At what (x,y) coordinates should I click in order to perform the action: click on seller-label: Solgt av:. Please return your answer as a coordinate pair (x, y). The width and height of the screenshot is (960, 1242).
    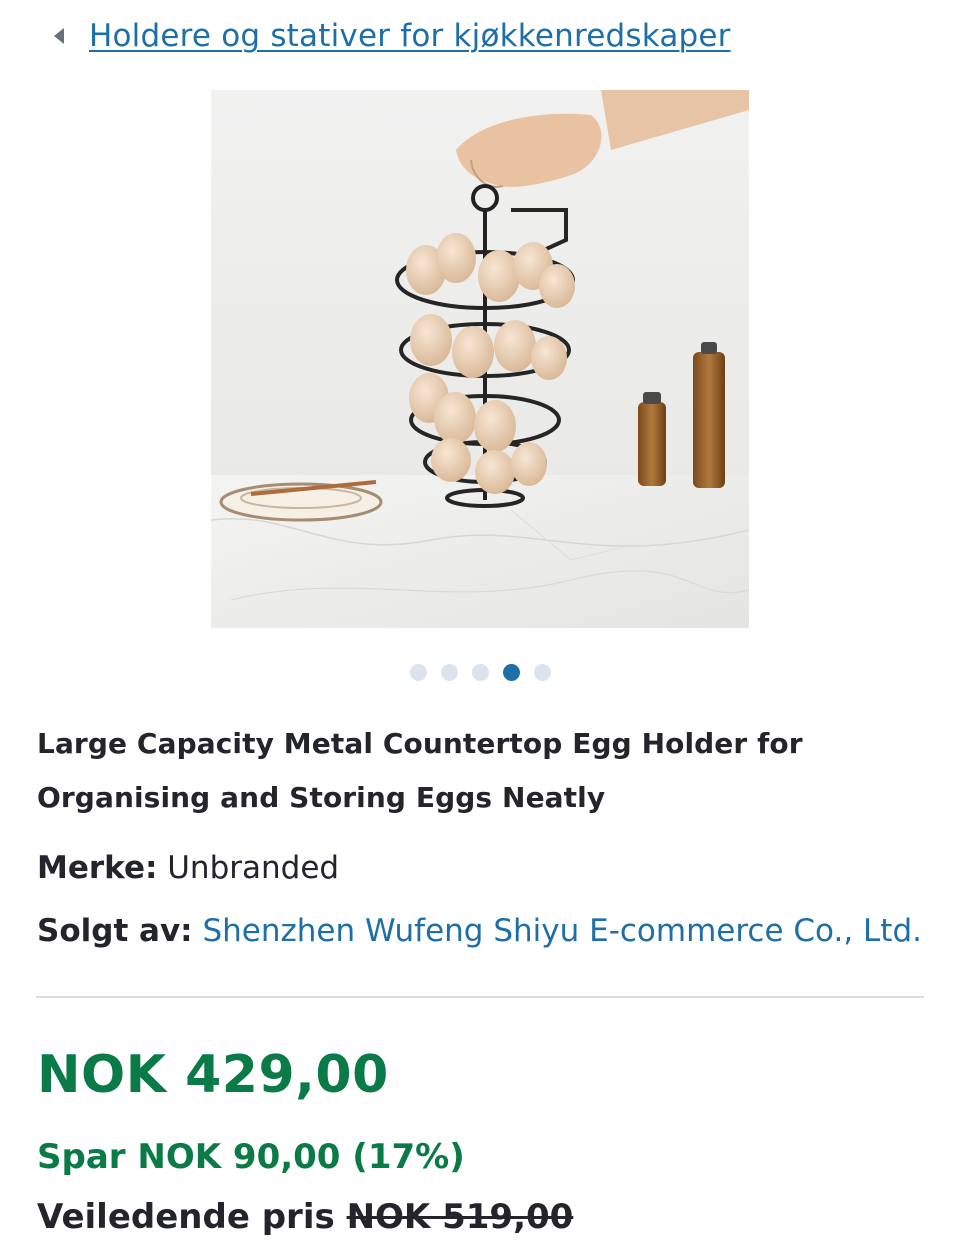
    Looking at the image, I should click on (115, 931).